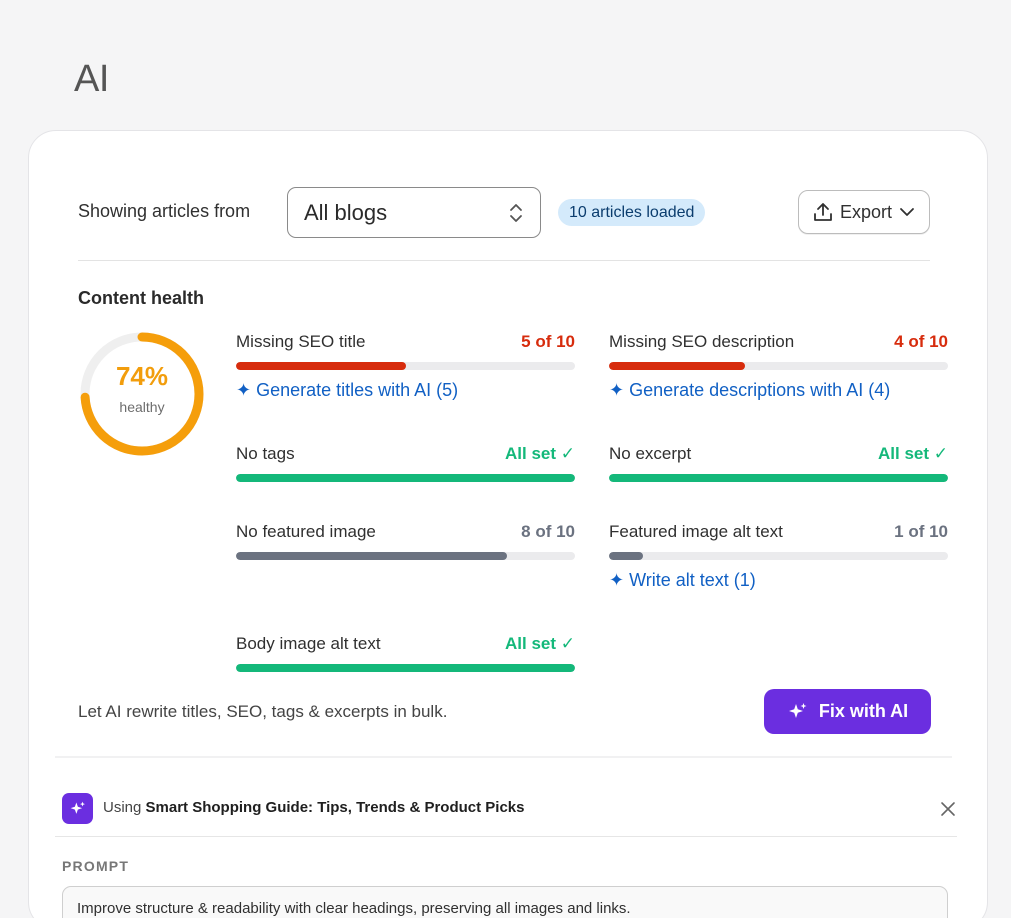 This screenshot has width=1011, height=918. I want to click on generate-descriptions-link: ✦ Generate descriptions with AI (4), so click(749, 390).